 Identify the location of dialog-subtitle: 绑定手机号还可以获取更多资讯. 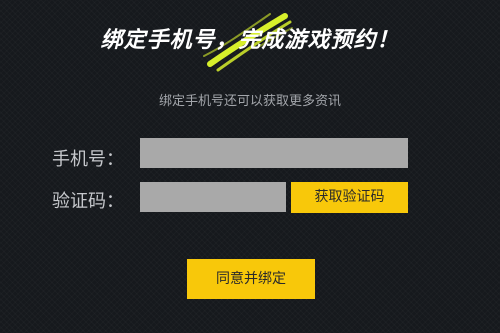
(249, 101).